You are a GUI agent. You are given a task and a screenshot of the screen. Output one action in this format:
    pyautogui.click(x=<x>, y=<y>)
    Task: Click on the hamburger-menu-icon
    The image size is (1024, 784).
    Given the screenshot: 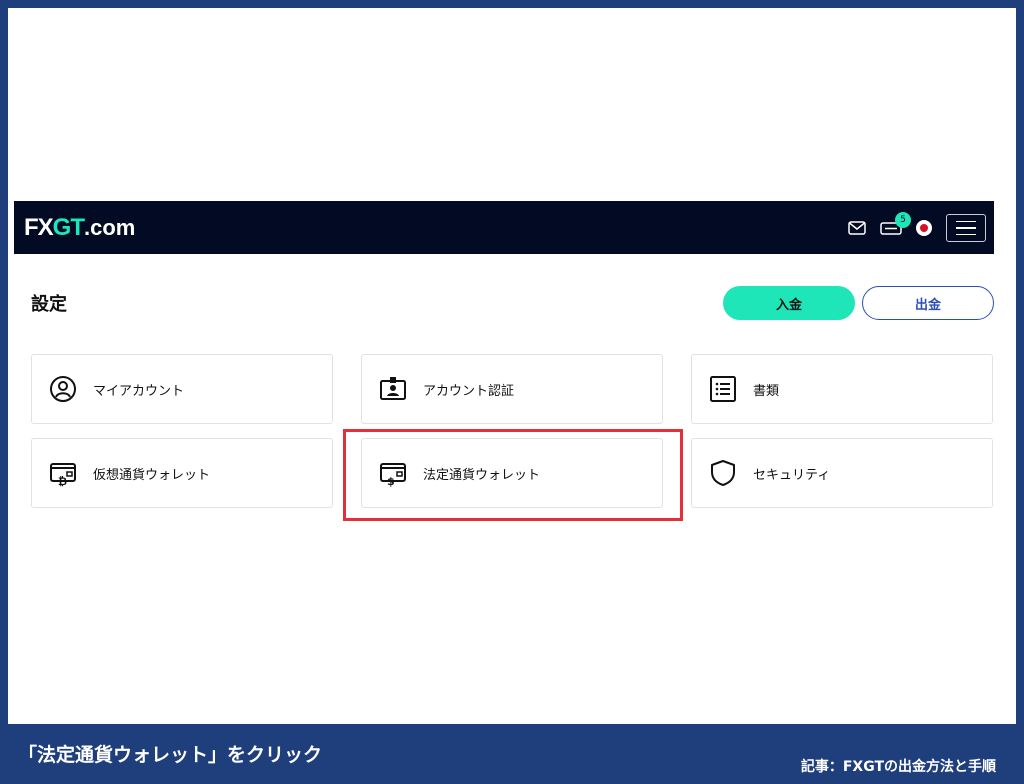 What is the action you would take?
    pyautogui.click(x=966, y=228)
    